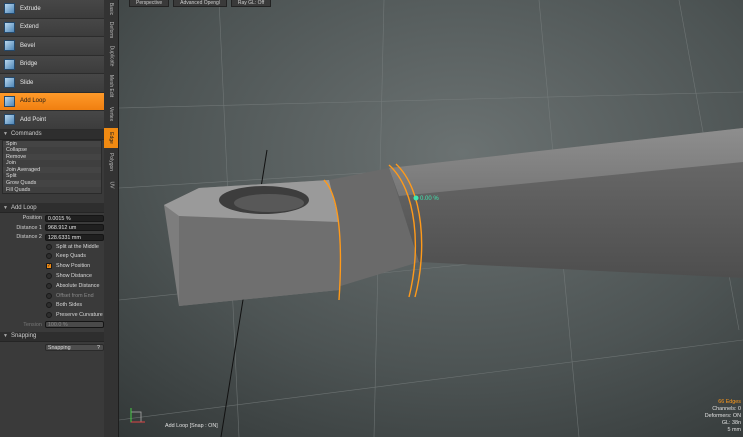 The image size is (743, 437). I want to click on tension-label: Tension, so click(32, 324).